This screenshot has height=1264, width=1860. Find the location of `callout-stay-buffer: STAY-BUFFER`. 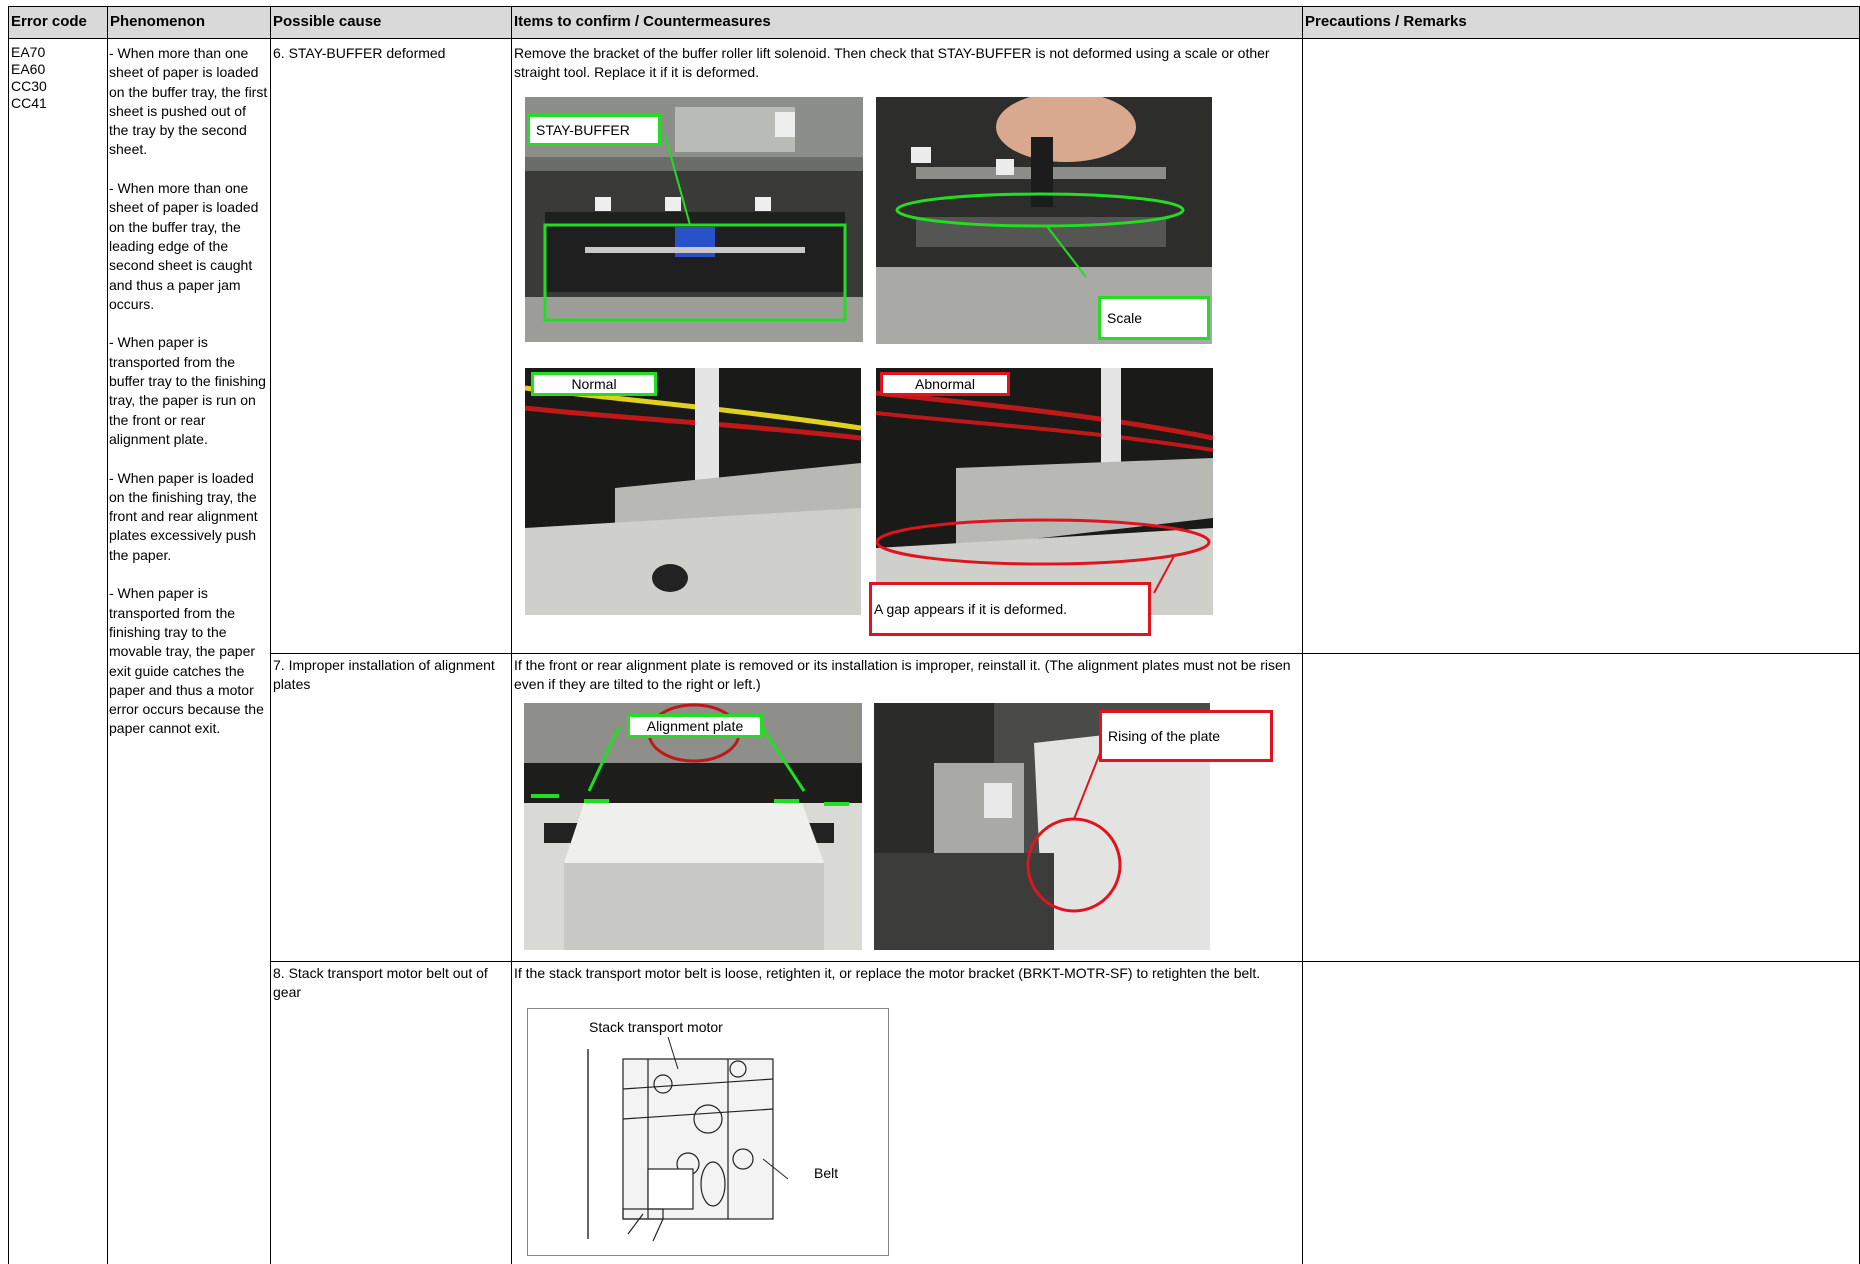

callout-stay-buffer: STAY-BUFFER is located at coordinates (594, 130).